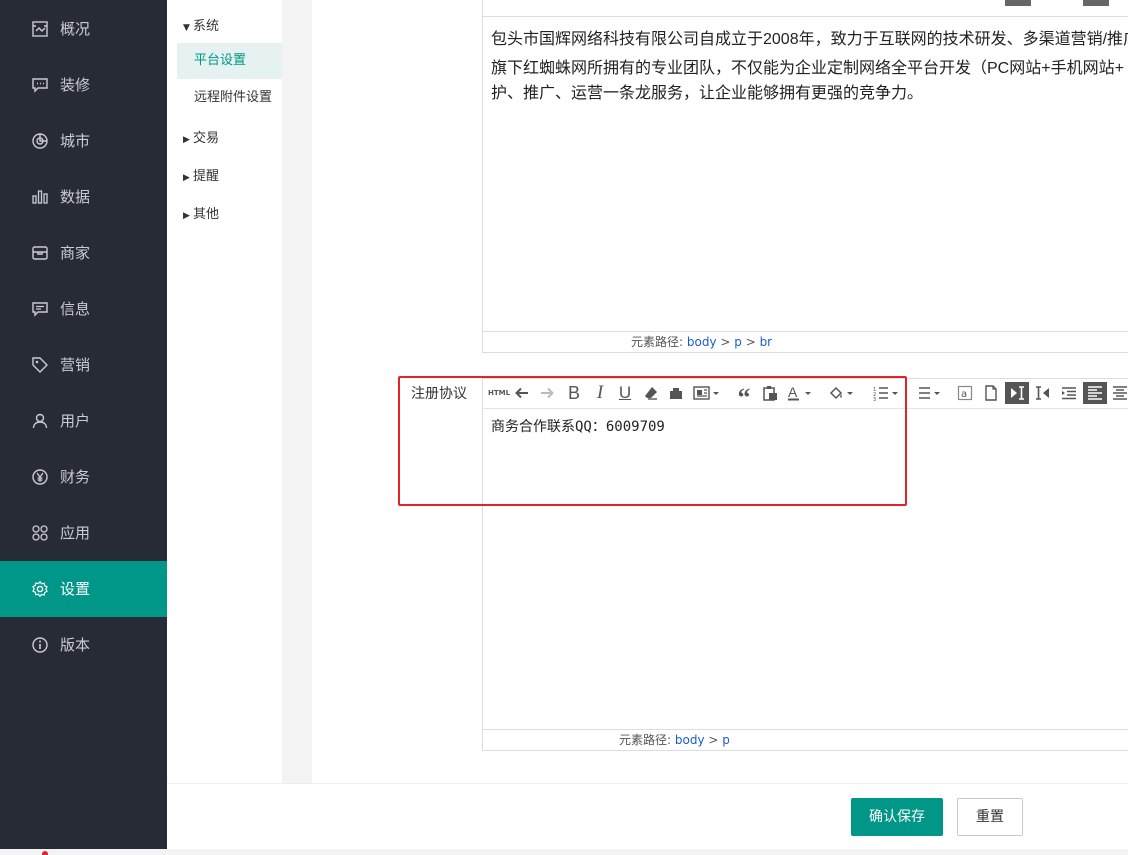 The height and width of the screenshot is (855, 1128). I want to click on tag-icon, so click(40, 365).